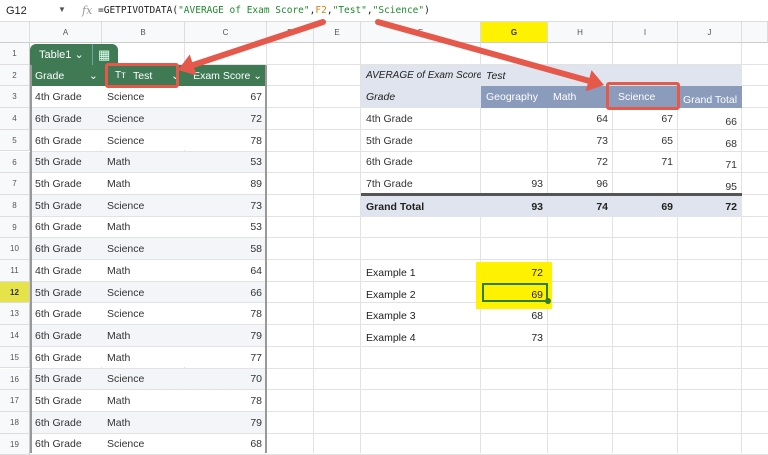 The height and width of the screenshot is (455, 768). I want to click on row-header-10: 10, so click(15, 249).